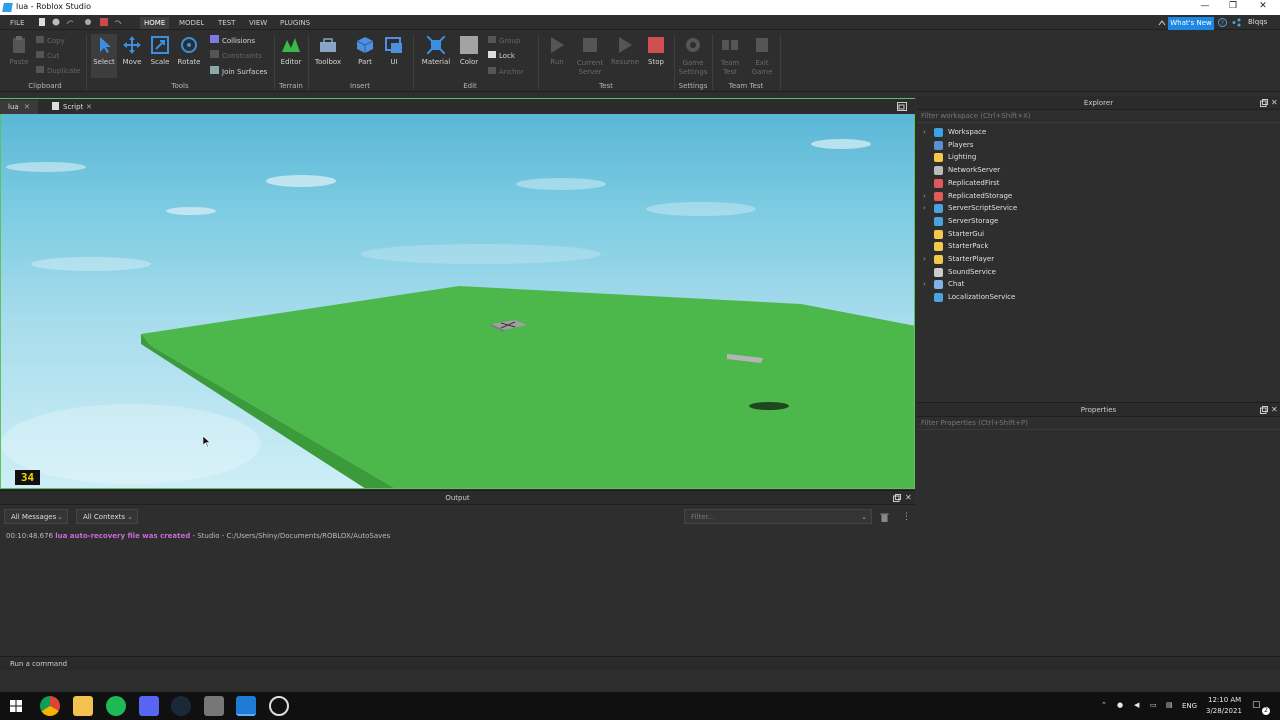 The image size is (1280, 720). What do you see at coordinates (1098, 196) in the screenshot?
I see `explorer-item-replicatedstorage: › ReplicatedStorage` at bounding box center [1098, 196].